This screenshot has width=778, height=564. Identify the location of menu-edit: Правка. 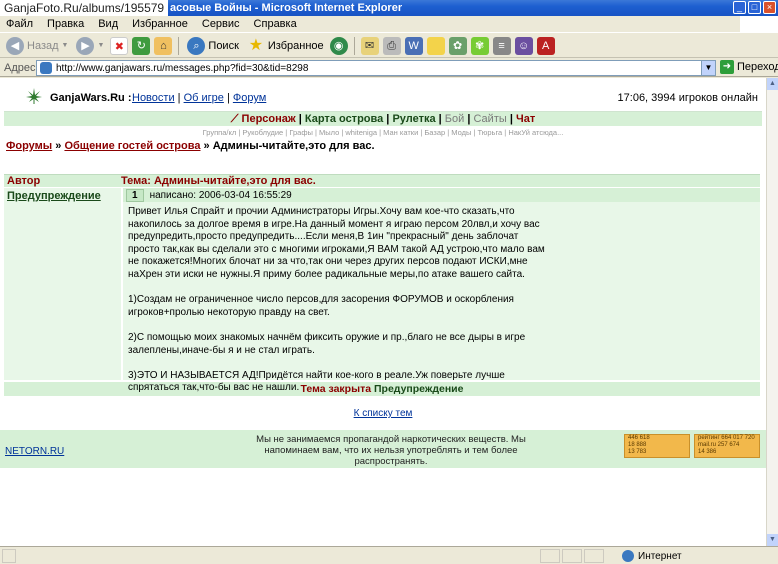
(65, 24).